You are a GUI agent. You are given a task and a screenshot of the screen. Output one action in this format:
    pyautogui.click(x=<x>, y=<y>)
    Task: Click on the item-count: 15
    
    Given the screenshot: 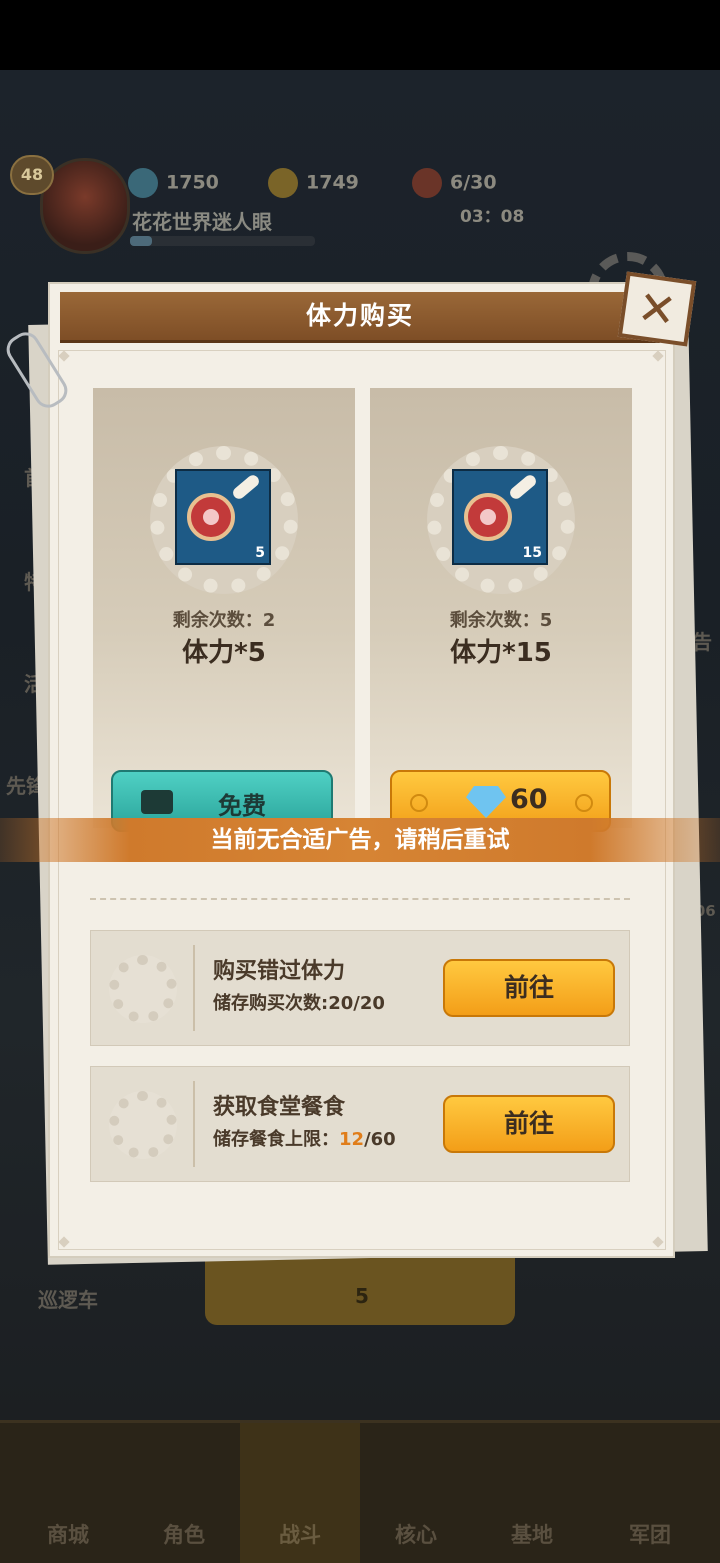 What is the action you would take?
    pyautogui.click(x=532, y=553)
    